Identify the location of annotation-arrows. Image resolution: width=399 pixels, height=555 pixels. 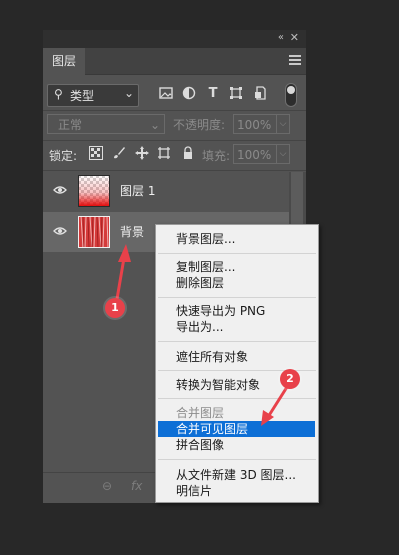
(202, 335).